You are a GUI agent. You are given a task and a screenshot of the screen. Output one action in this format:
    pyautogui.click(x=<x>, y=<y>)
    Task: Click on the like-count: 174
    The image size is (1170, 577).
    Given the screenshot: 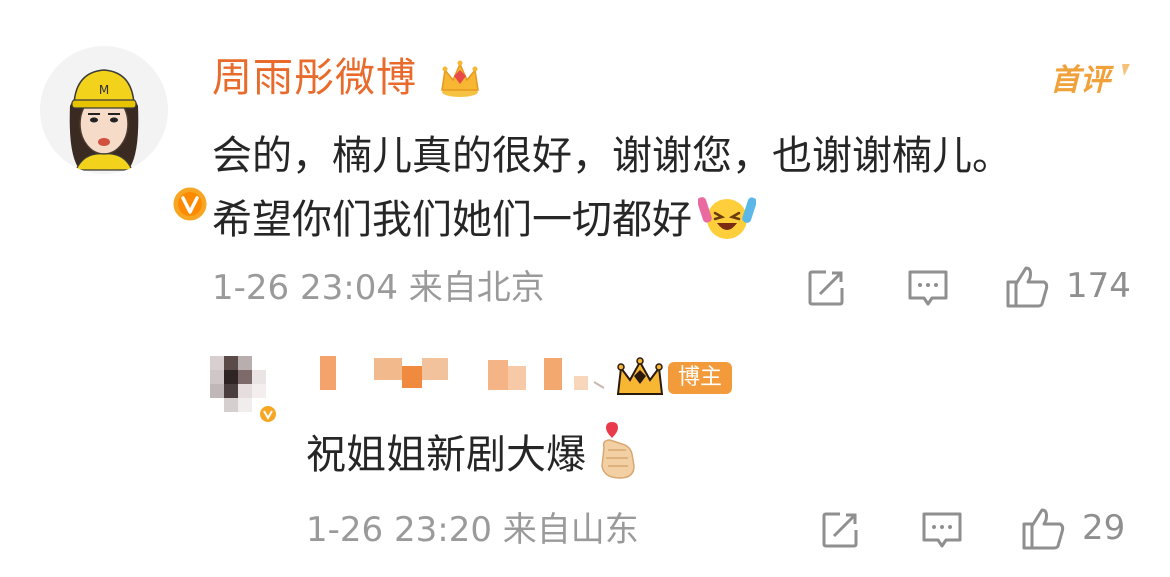 What is the action you would take?
    pyautogui.click(x=1098, y=286)
    